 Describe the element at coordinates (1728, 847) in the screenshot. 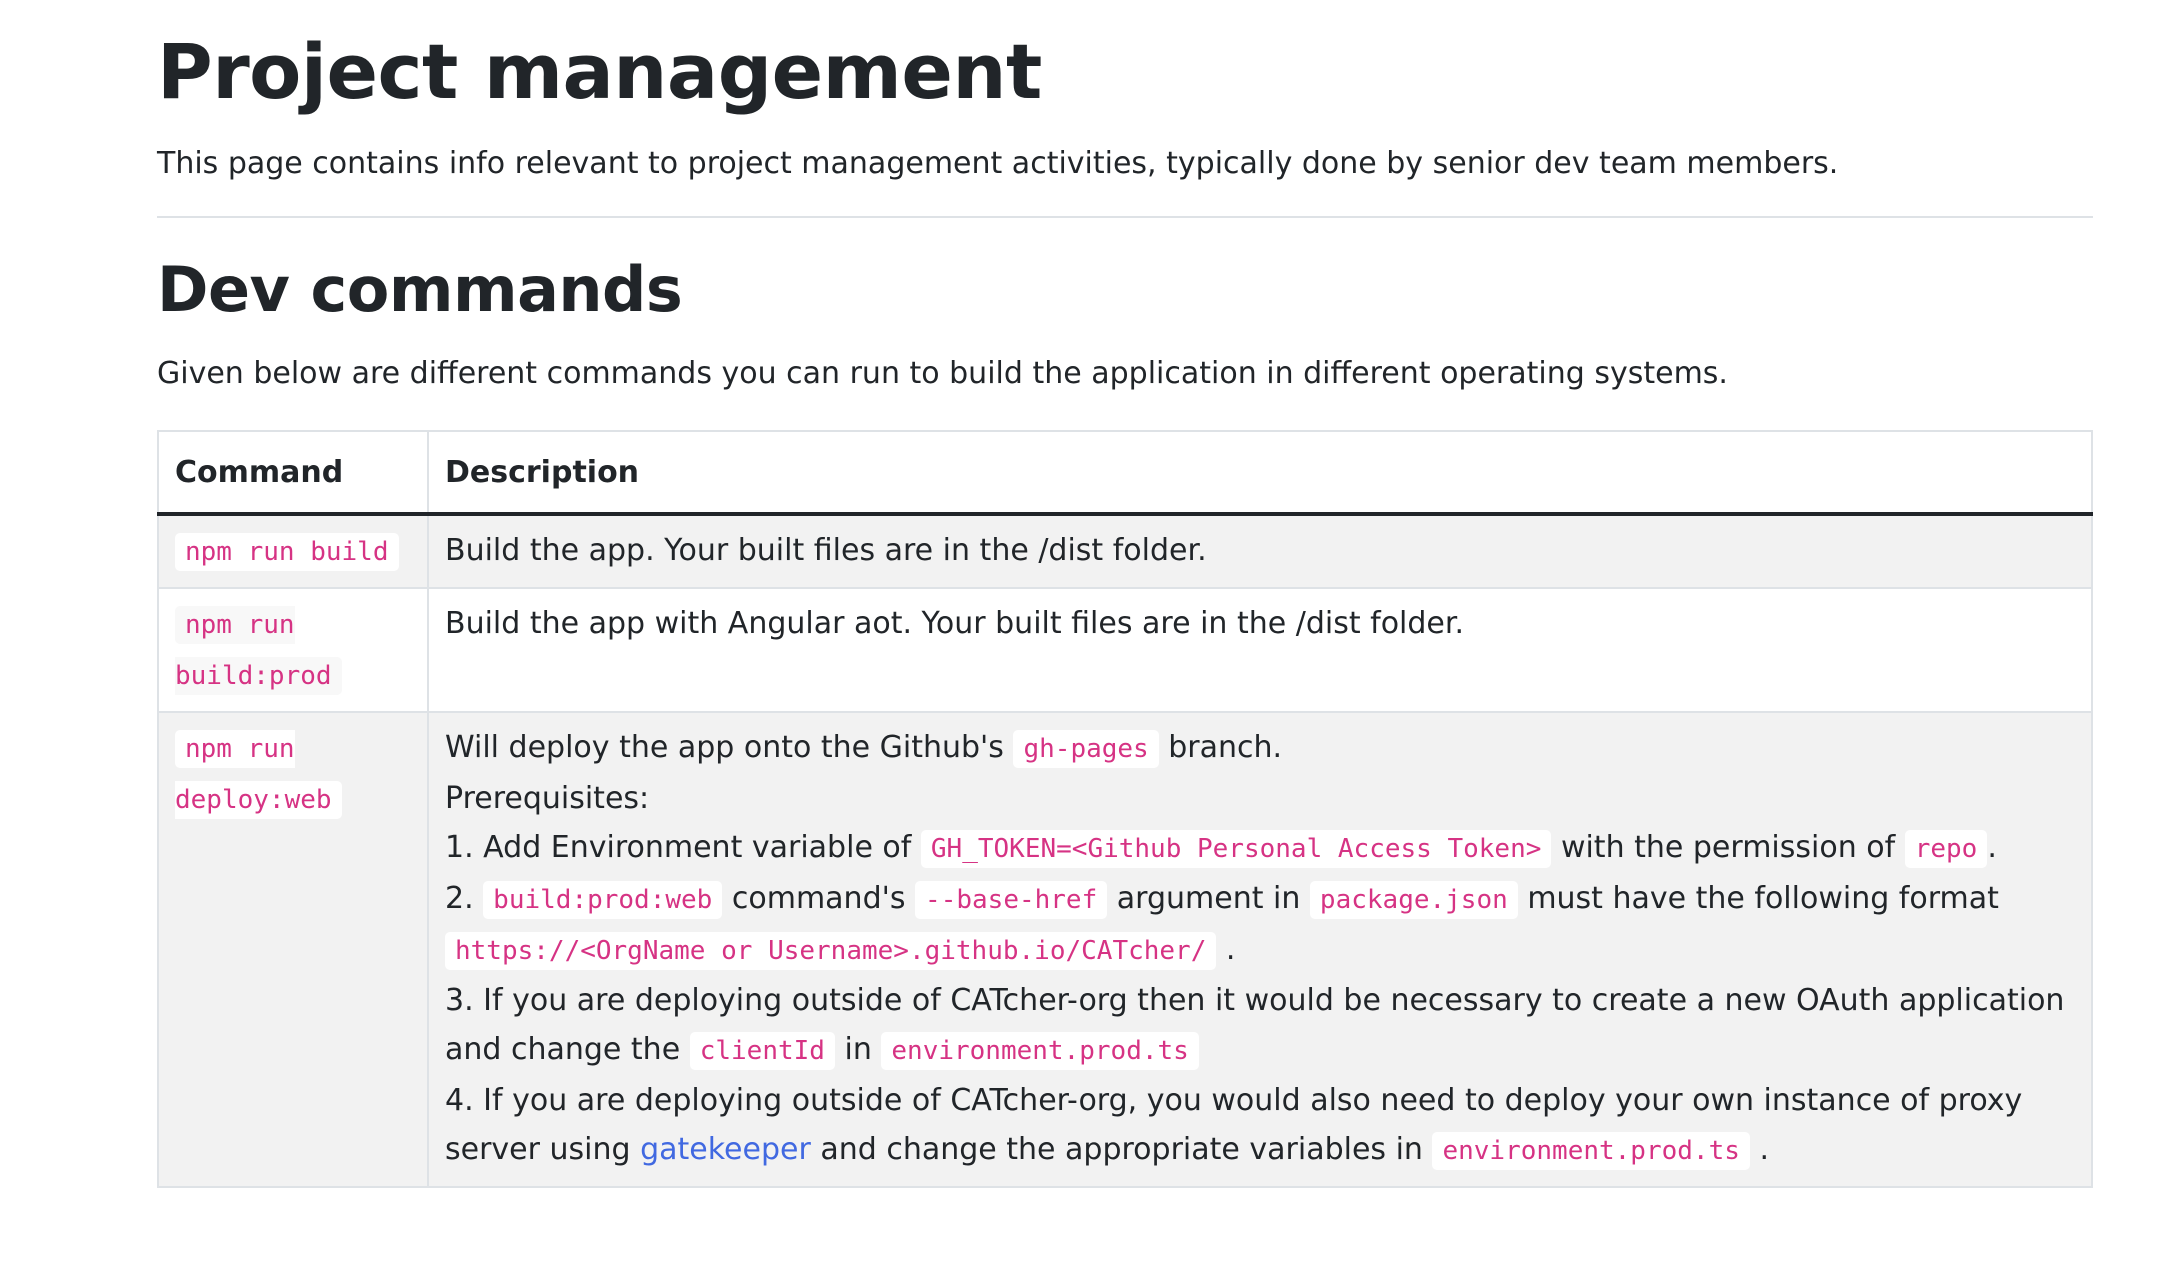

I see `text: with the permission of` at that location.